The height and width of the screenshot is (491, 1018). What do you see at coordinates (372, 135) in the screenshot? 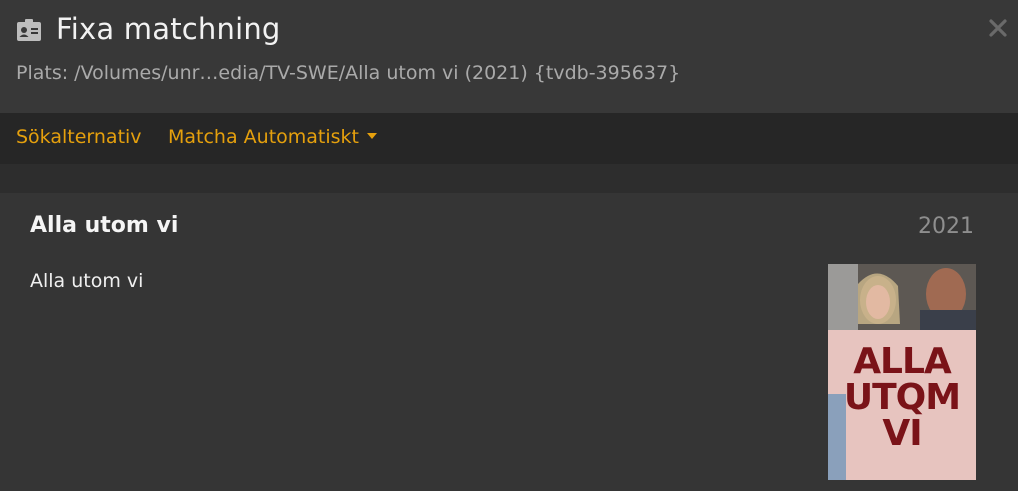
I see `caret-down-icon` at bounding box center [372, 135].